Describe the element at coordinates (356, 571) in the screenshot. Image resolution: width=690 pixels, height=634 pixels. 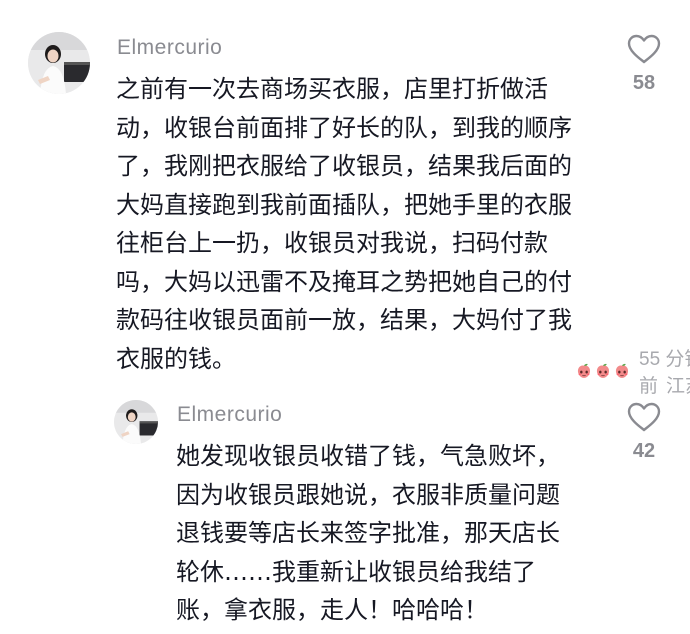
I see `reply-text-line: 轮休……我重新让收银员给我结了` at that location.